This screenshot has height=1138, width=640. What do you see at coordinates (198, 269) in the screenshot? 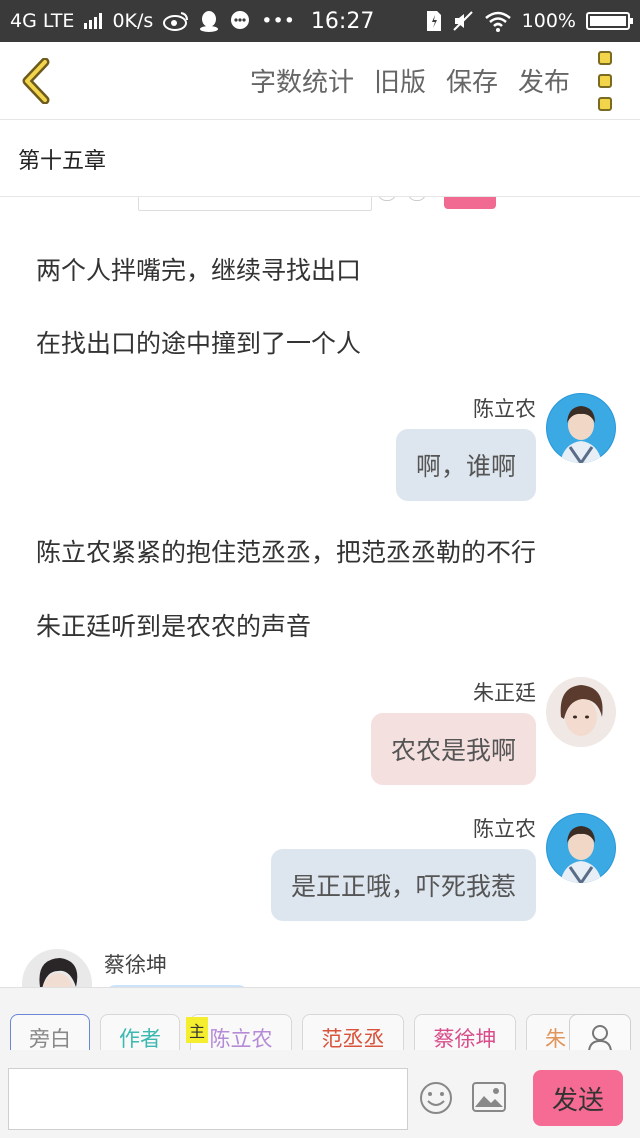
I see `narration-line: 两个人拌嘴完，继续寻找出口` at bounding box center [198, 269].